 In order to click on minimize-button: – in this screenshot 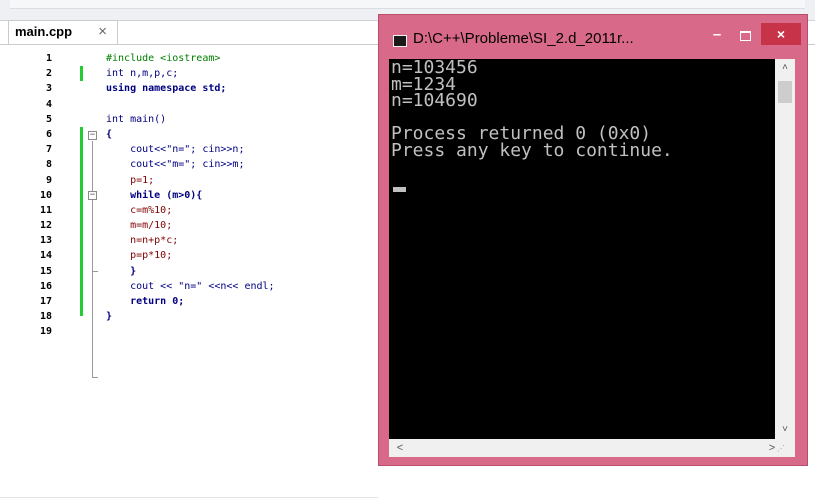, I will do `click(717, 35)`.